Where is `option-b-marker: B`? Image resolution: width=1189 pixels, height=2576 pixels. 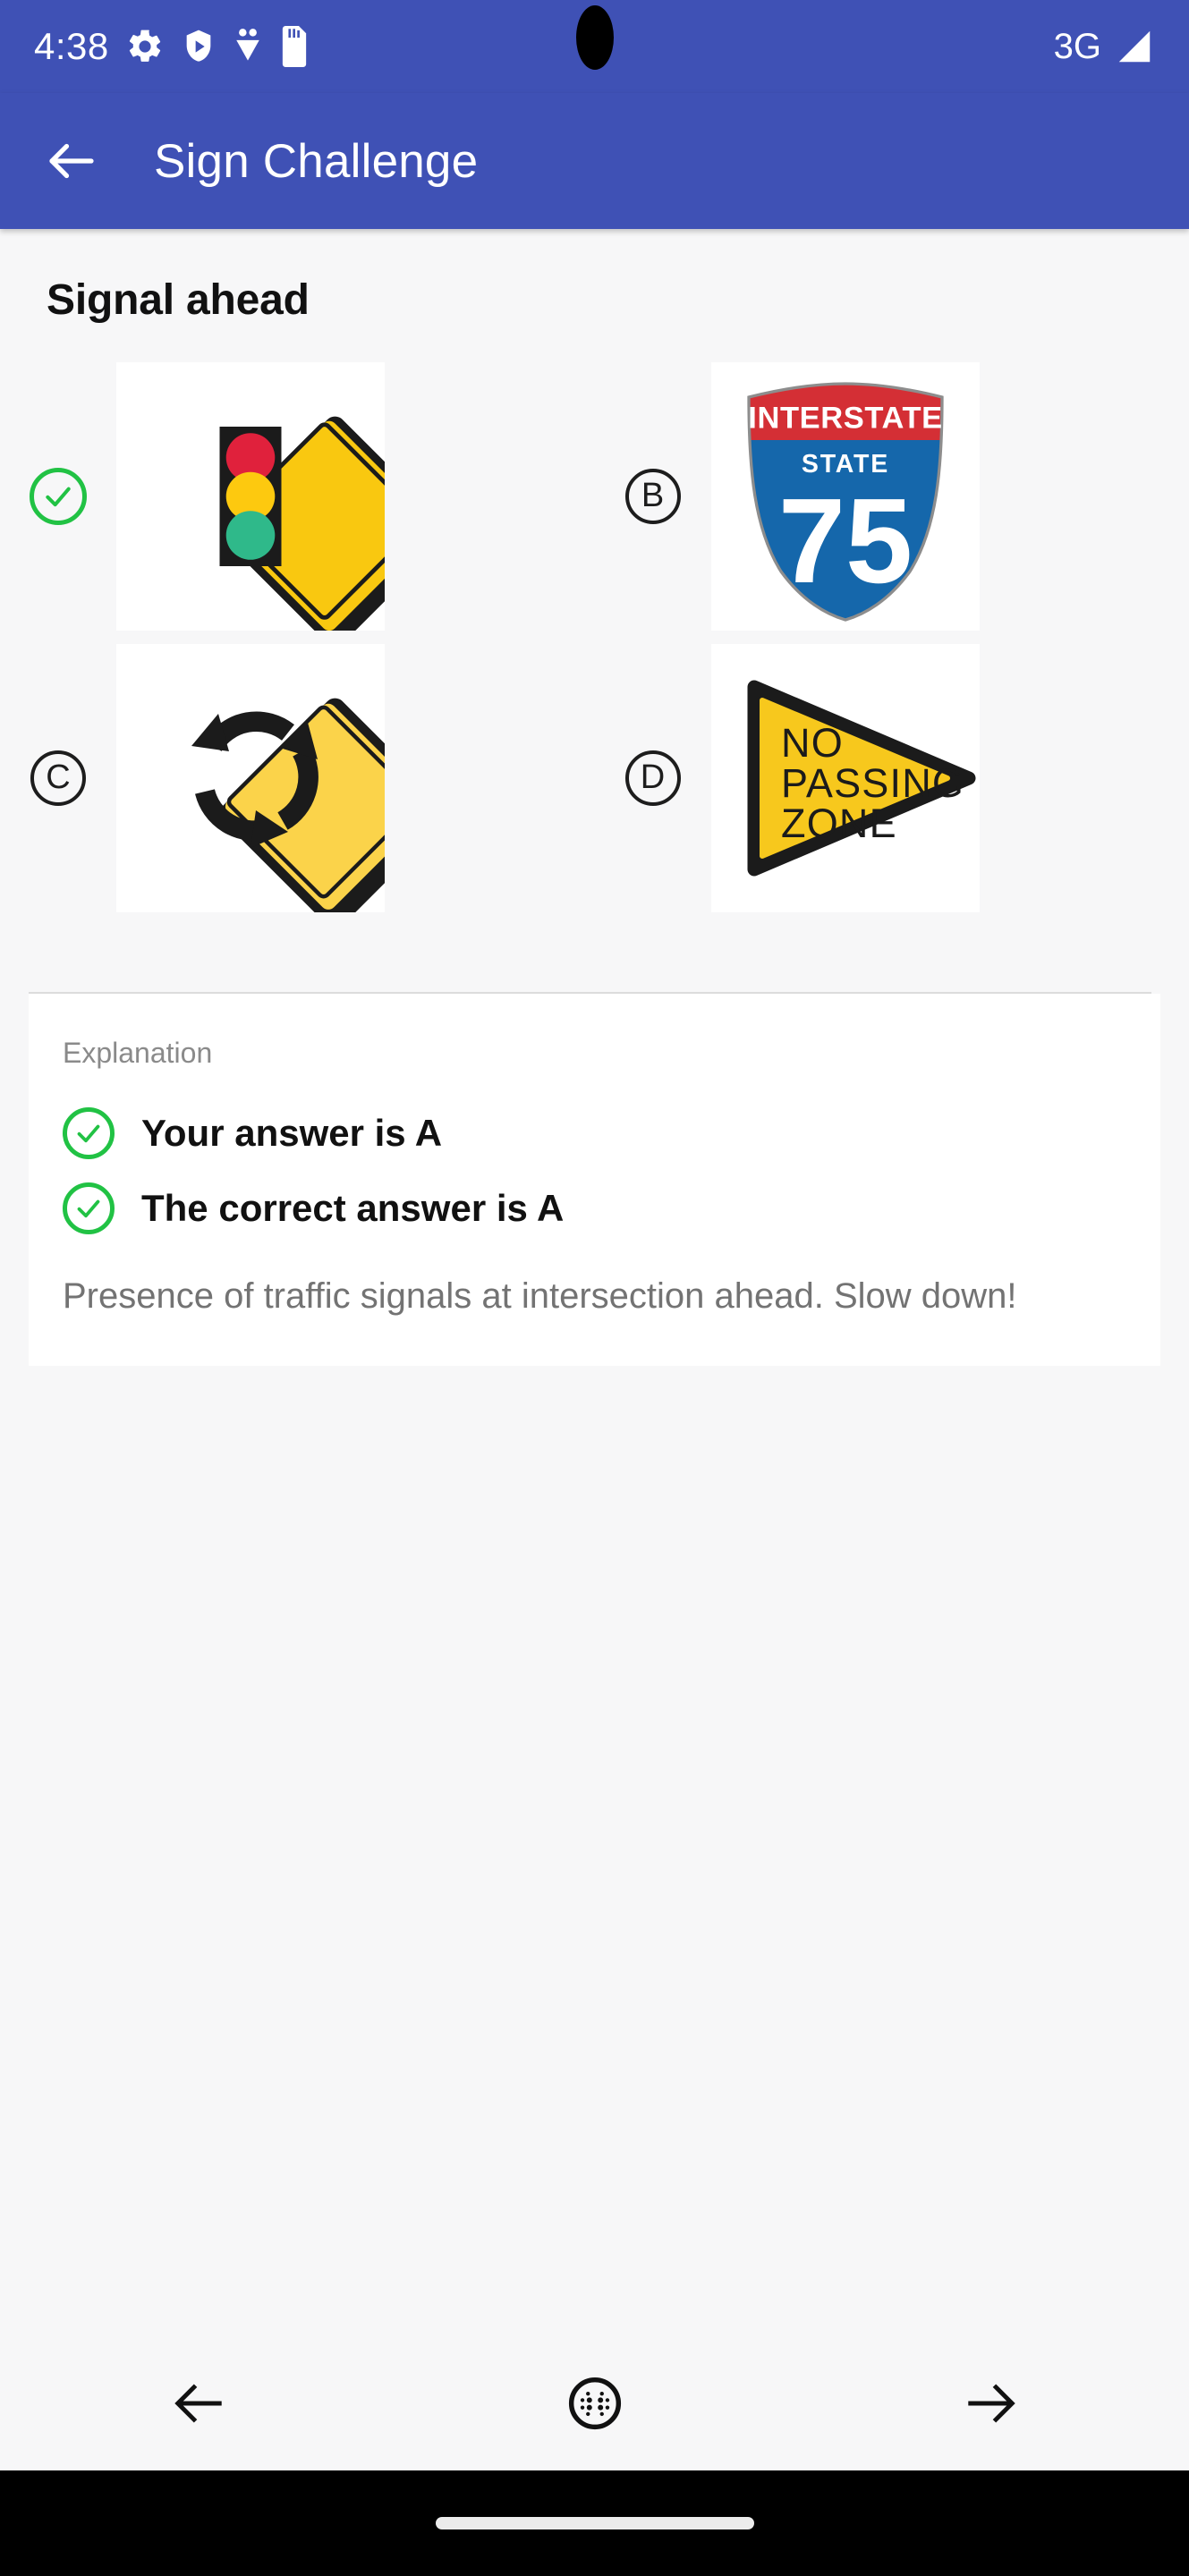
option-b-marker: B is located at coordinates (653, 496).